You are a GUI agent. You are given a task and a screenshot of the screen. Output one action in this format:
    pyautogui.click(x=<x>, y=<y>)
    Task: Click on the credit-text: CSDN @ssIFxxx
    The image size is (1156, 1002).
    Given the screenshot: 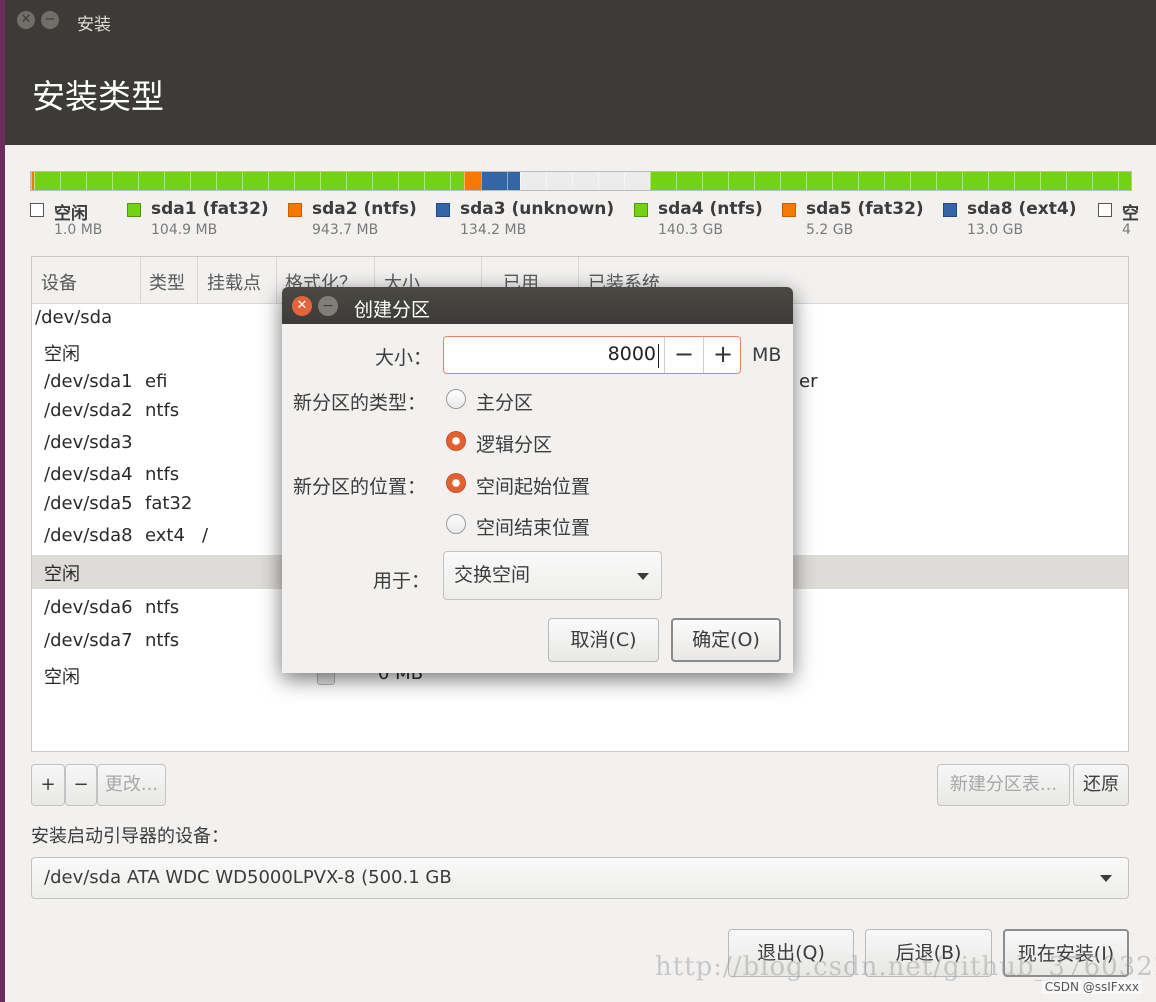 What is the action you would take?
    pyautogui.click(x=1091, y=987)
    